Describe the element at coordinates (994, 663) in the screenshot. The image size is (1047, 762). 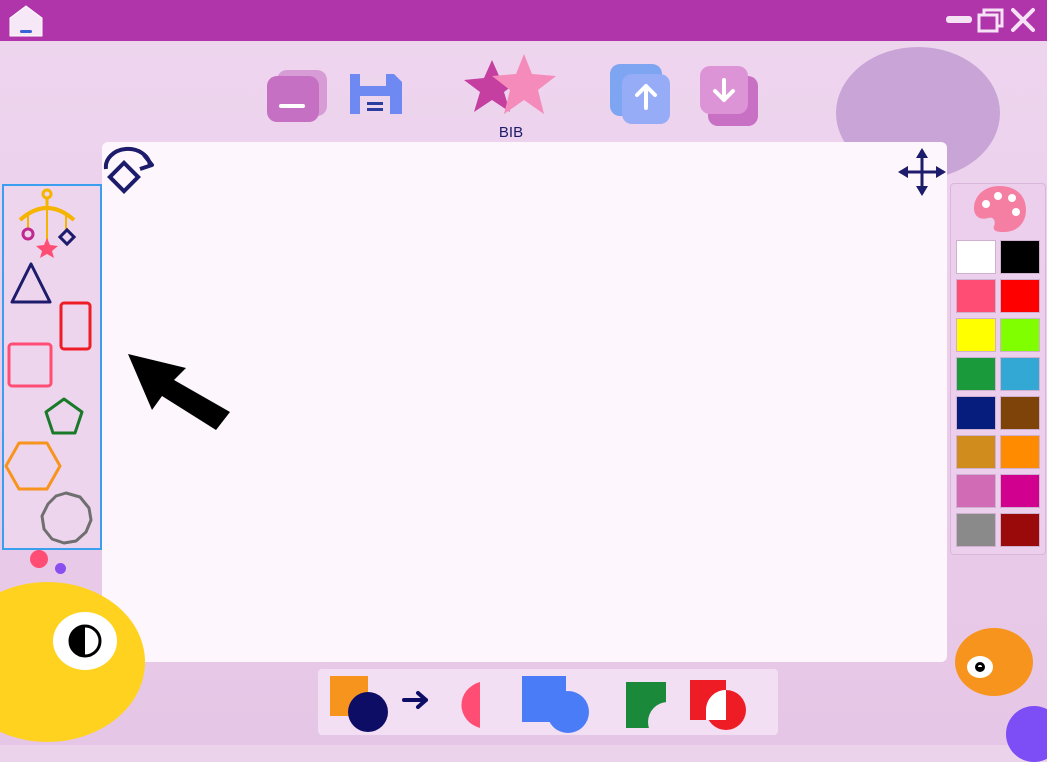
I see `eye-icon` at that location.